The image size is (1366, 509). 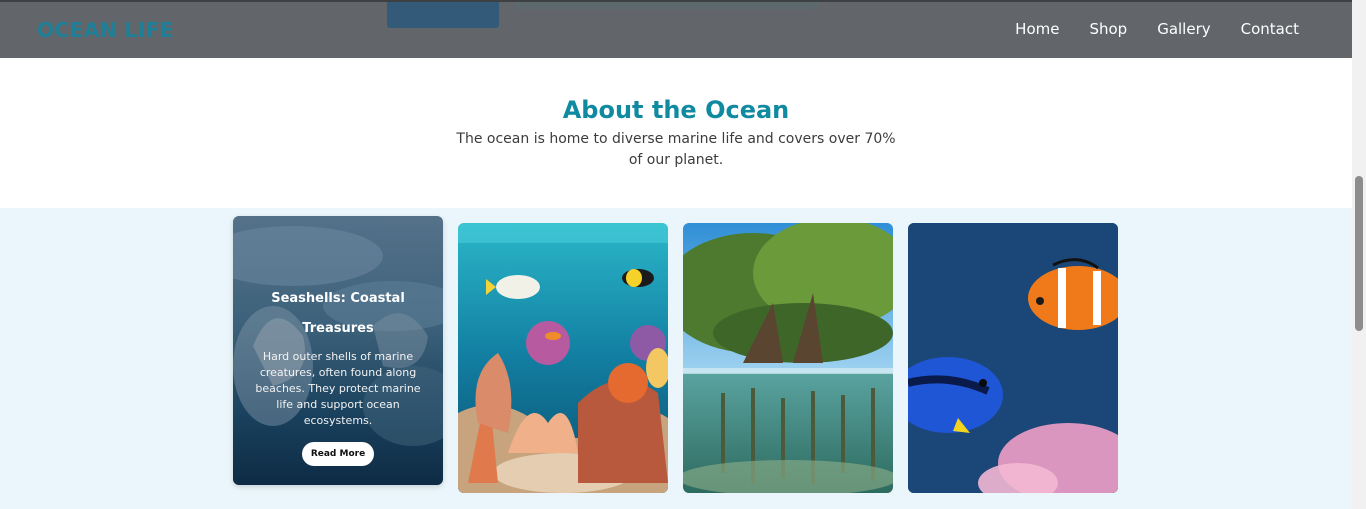 I want to click on main-nav: Home Shop Gallery Contact, so click(x=1157, y=29).